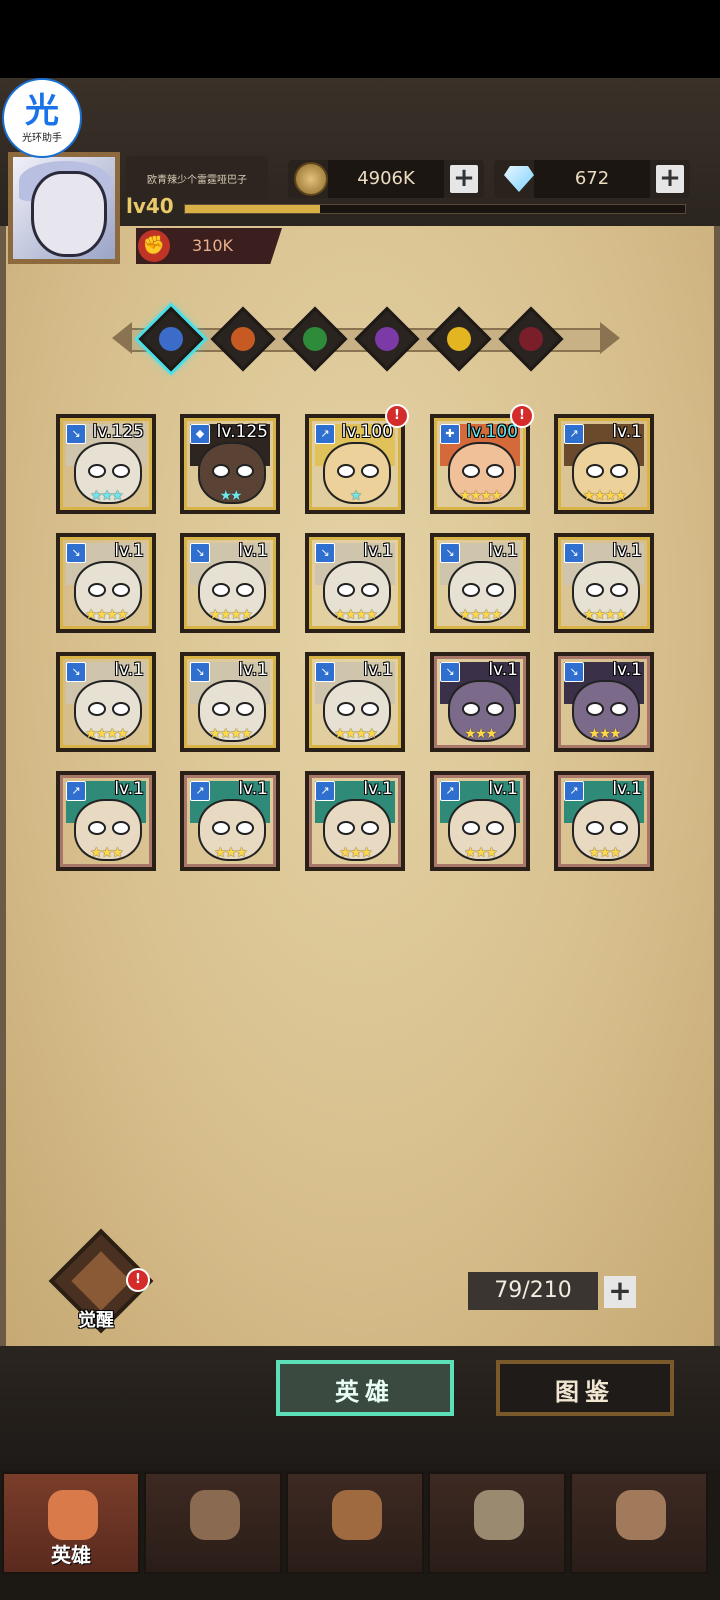 The height and width of the screenshot is (1600, 720). What do you see at coordinates (42, 138) in the screenshot?
I see `assistant-badge-label: 光环助手` at bounding box center [42, 138].